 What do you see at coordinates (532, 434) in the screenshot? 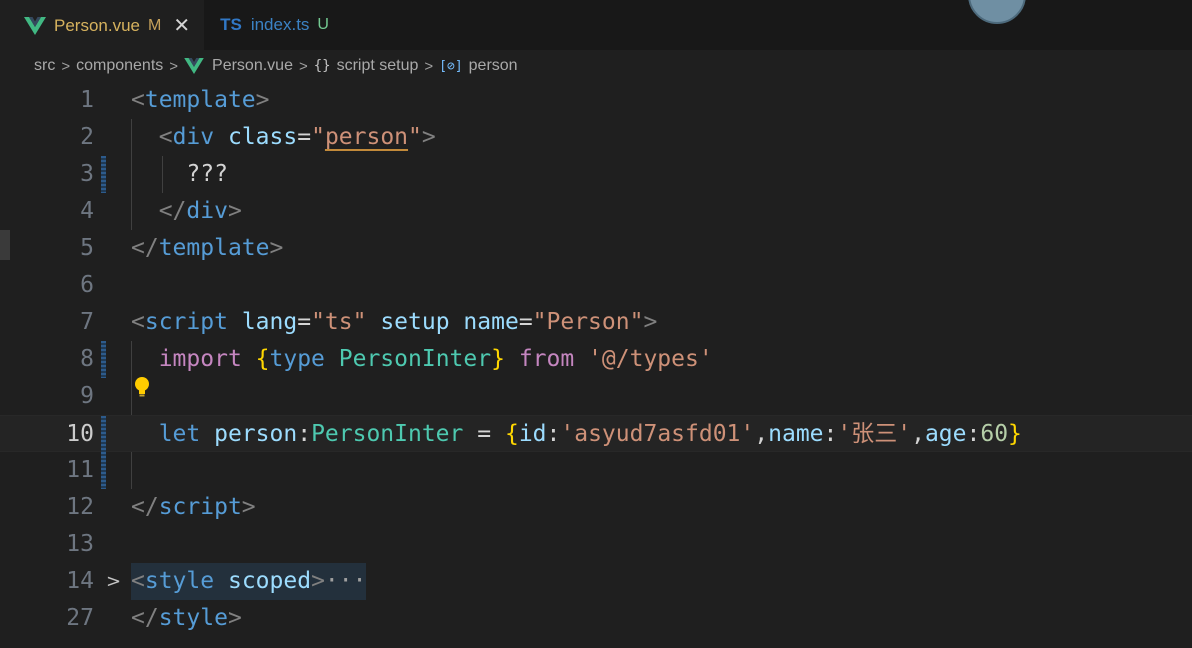
I see `property-key: id` at bounding box center [532, 434].